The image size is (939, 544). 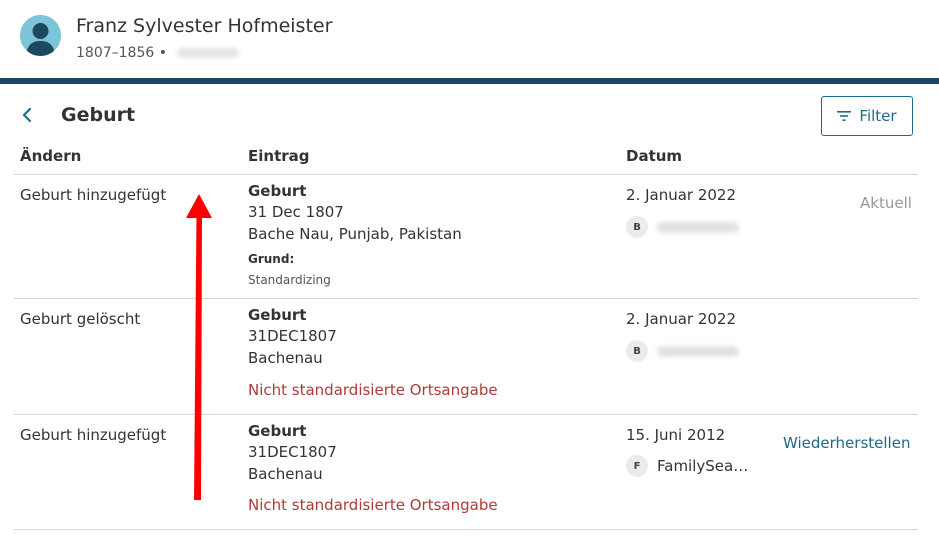 I want to click on filter-button: Filter, so click(x=867, y=116).